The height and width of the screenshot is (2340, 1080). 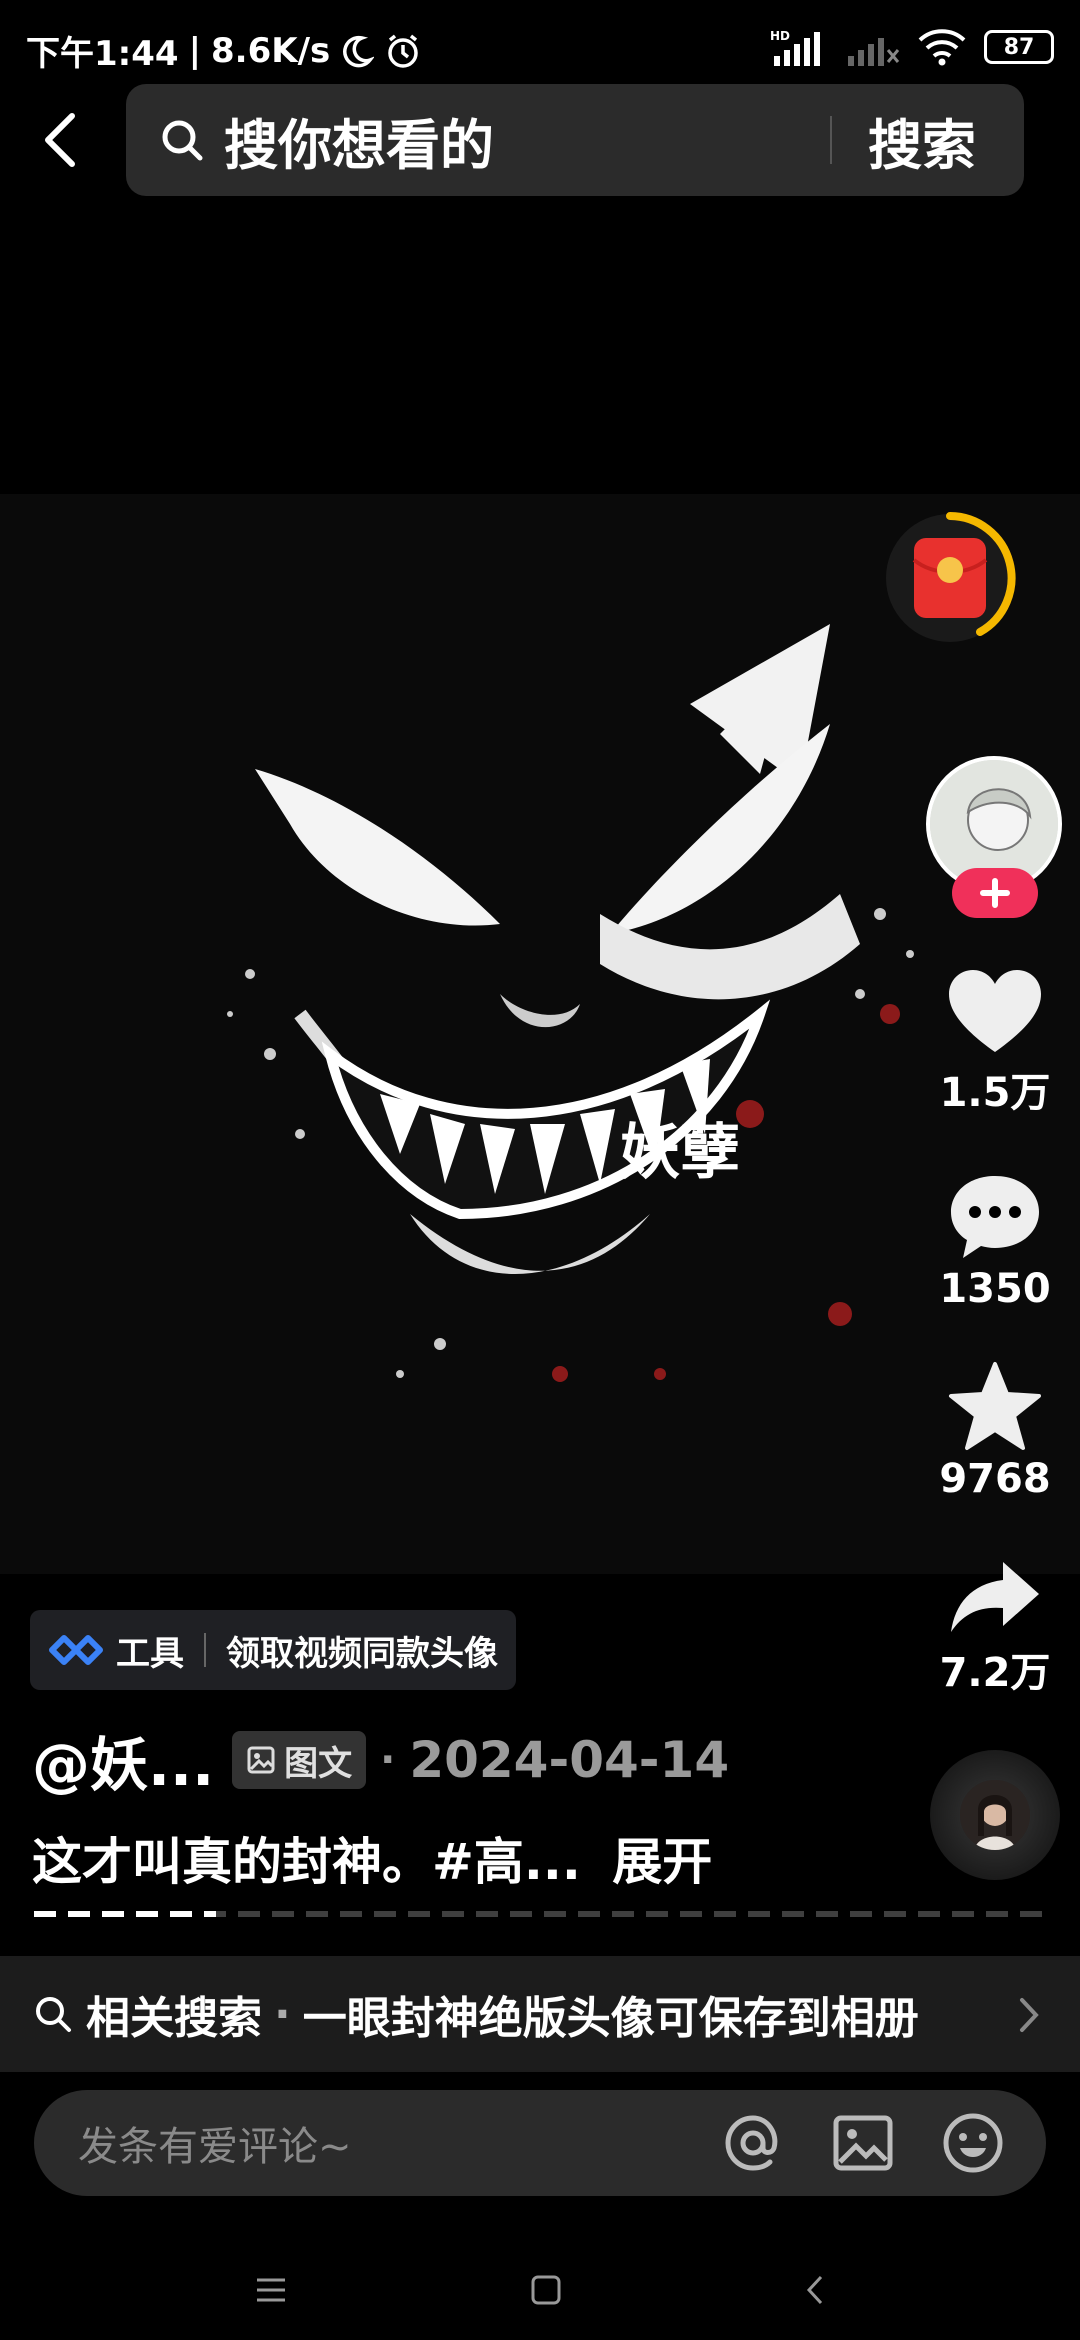 I want to click on search-input: 搜你想看的, so click(x=527, y=140).